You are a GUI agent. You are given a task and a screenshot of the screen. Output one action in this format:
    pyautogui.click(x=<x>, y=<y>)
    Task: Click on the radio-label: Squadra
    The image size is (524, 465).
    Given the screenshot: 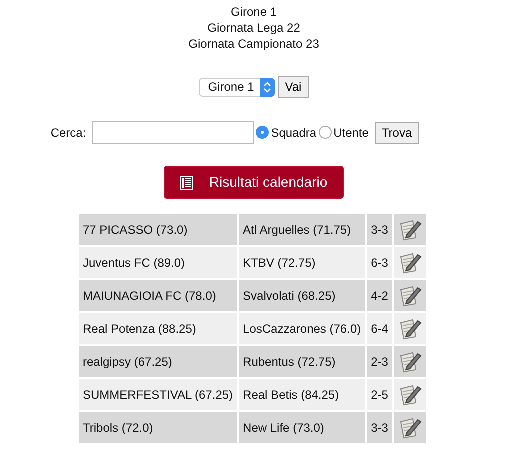 What is the action you would take?
    pyautogui.click(x=294, y=133)
    